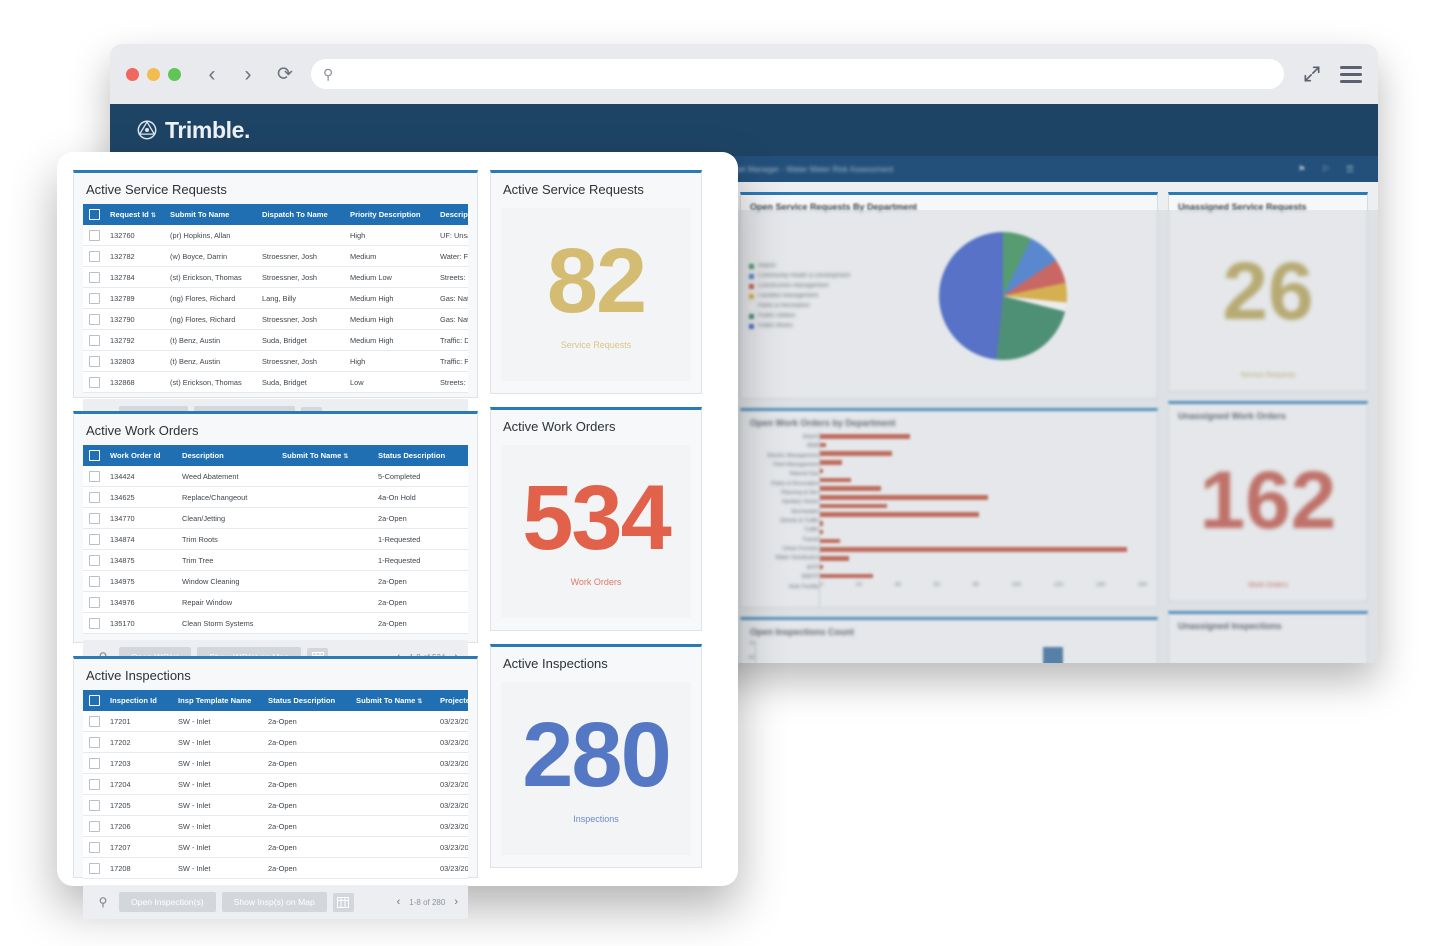 This screenshot has height=946, width=1452. What do you see at coordinates (275, 847) in the screenshot?
I see `table-row: 17207SW - Inlet2a-Open 03/23/2022` at bounding box center [275, 847].